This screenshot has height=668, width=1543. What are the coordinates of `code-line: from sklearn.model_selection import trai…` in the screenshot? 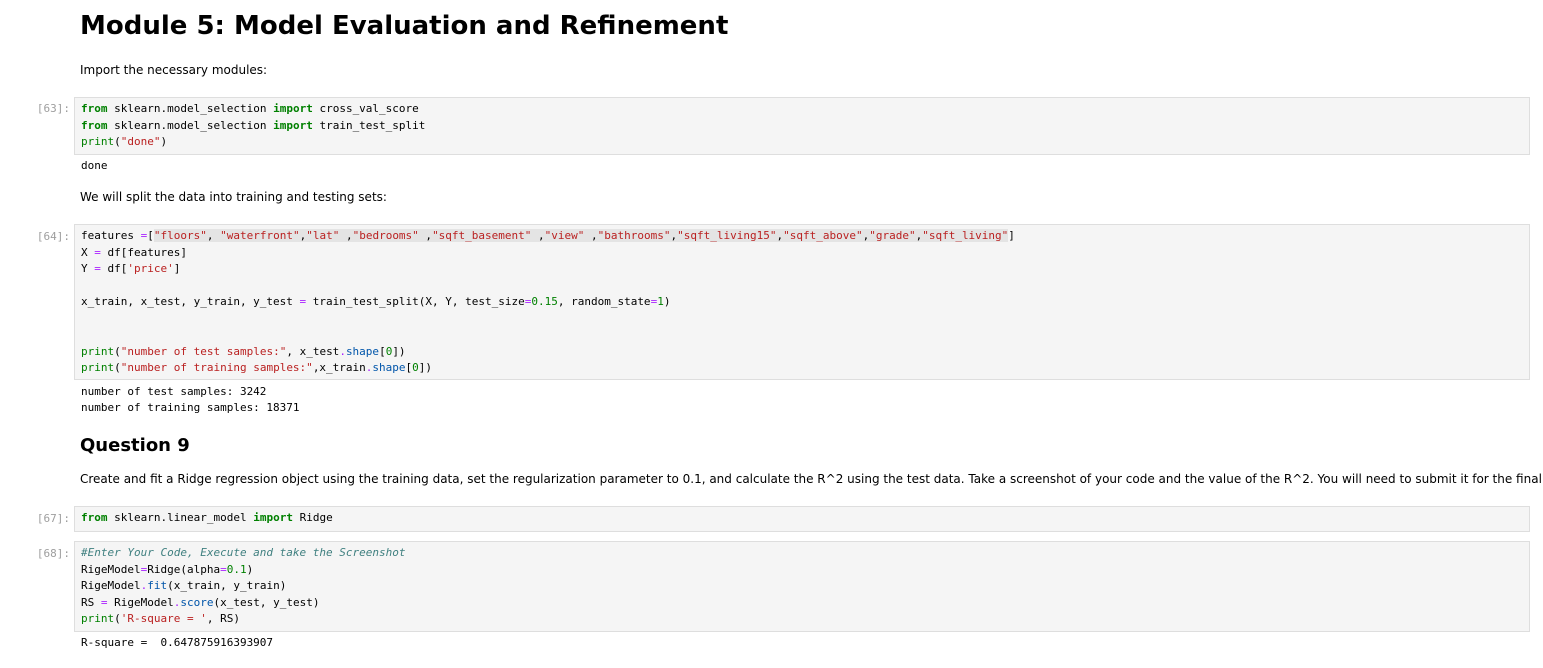 It's located at (253, 125).